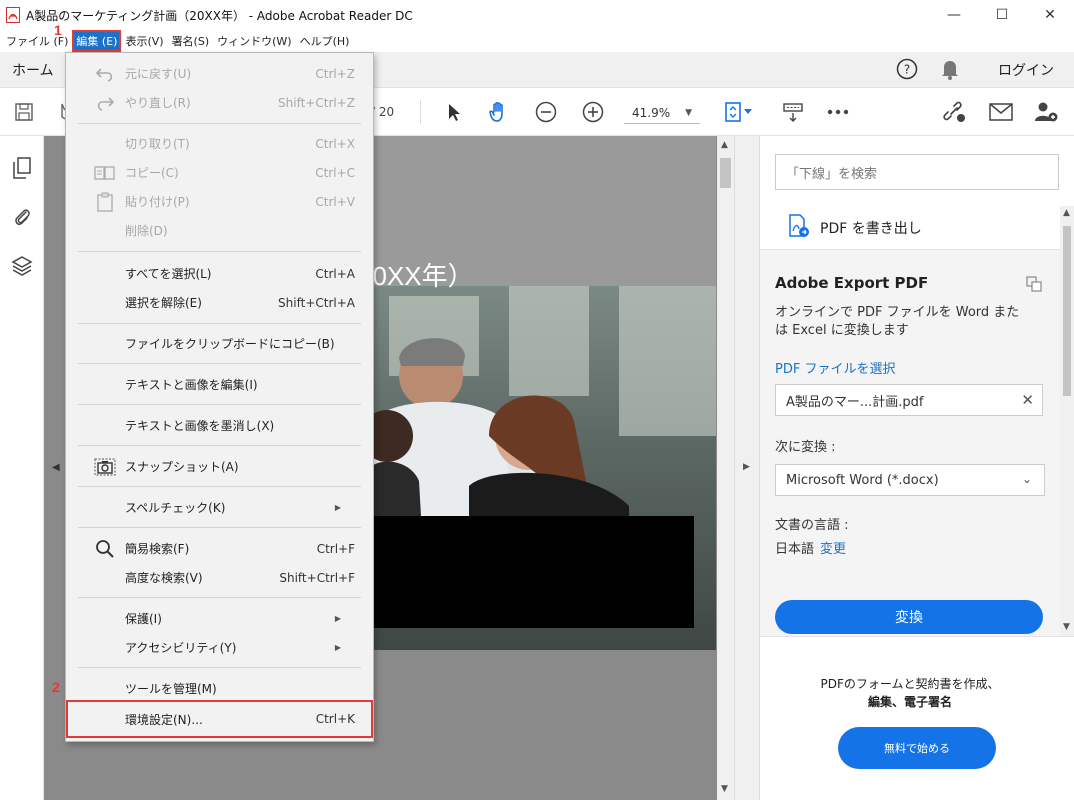 This screenshot has height=800, width=1074. What do you see at coordinates (1066, 627) in the screenshot?
I see `rp-scroll-down-icon: ▼` at bounding box center [1066, 627].